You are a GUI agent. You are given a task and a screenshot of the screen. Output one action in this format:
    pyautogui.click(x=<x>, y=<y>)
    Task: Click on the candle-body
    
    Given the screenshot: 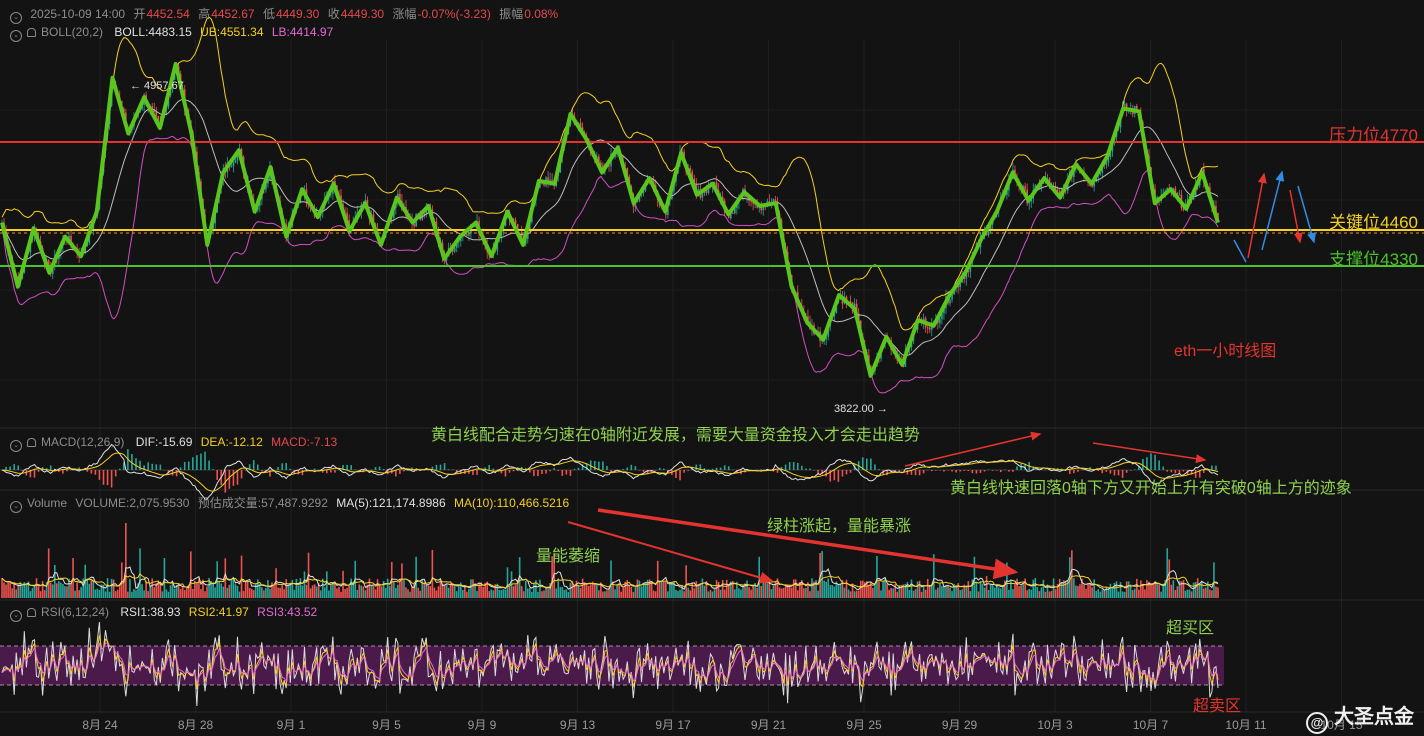 What is the action you would take?
    pyautogui.click(x=156, y=114)
    